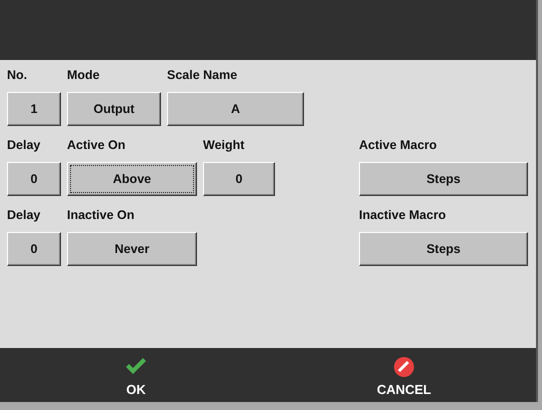 Image resolution: width=542 pixels, height=410 pixels. What do you see at coordinates (132, 179) in the screenshot?
I see `value-button: Above` at bounding box center [132, 179].